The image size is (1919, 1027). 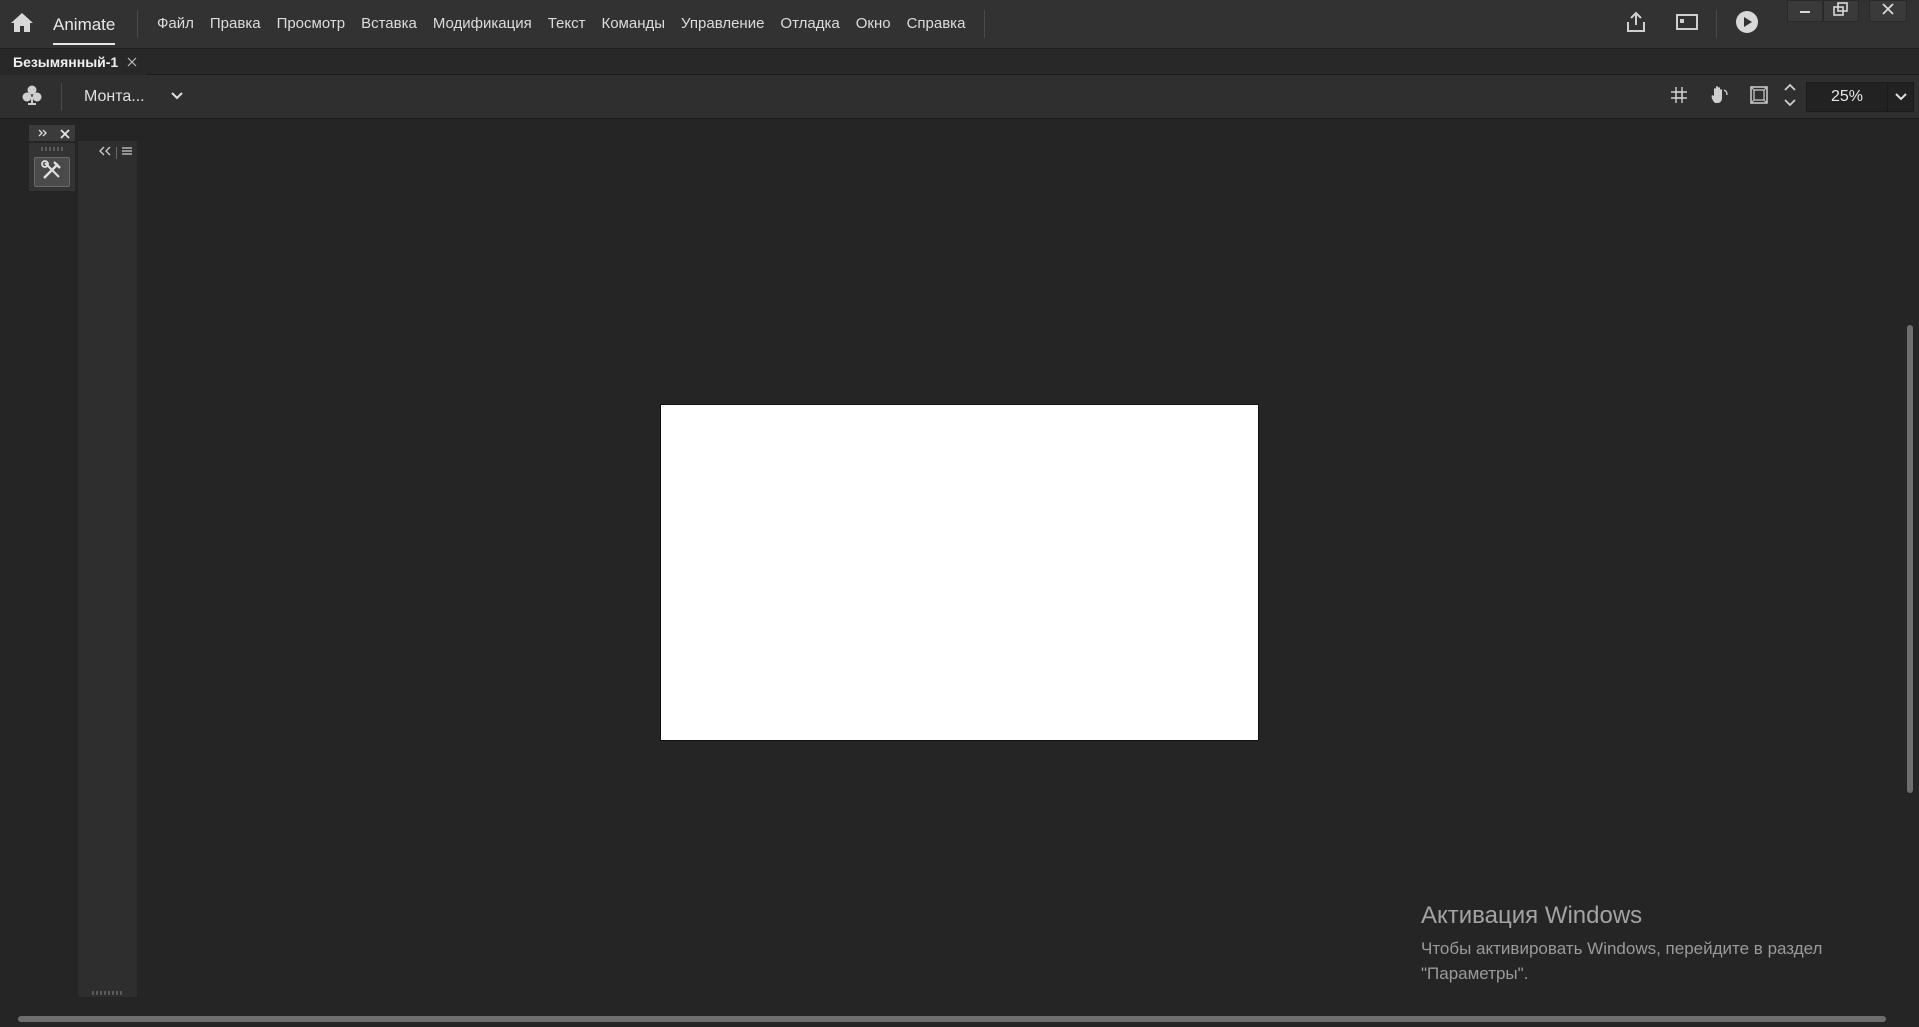 What do you see at coordinates (127, 153) in the screenshot?
I see `panel-menu-icon` at bounding box center [127, 153].